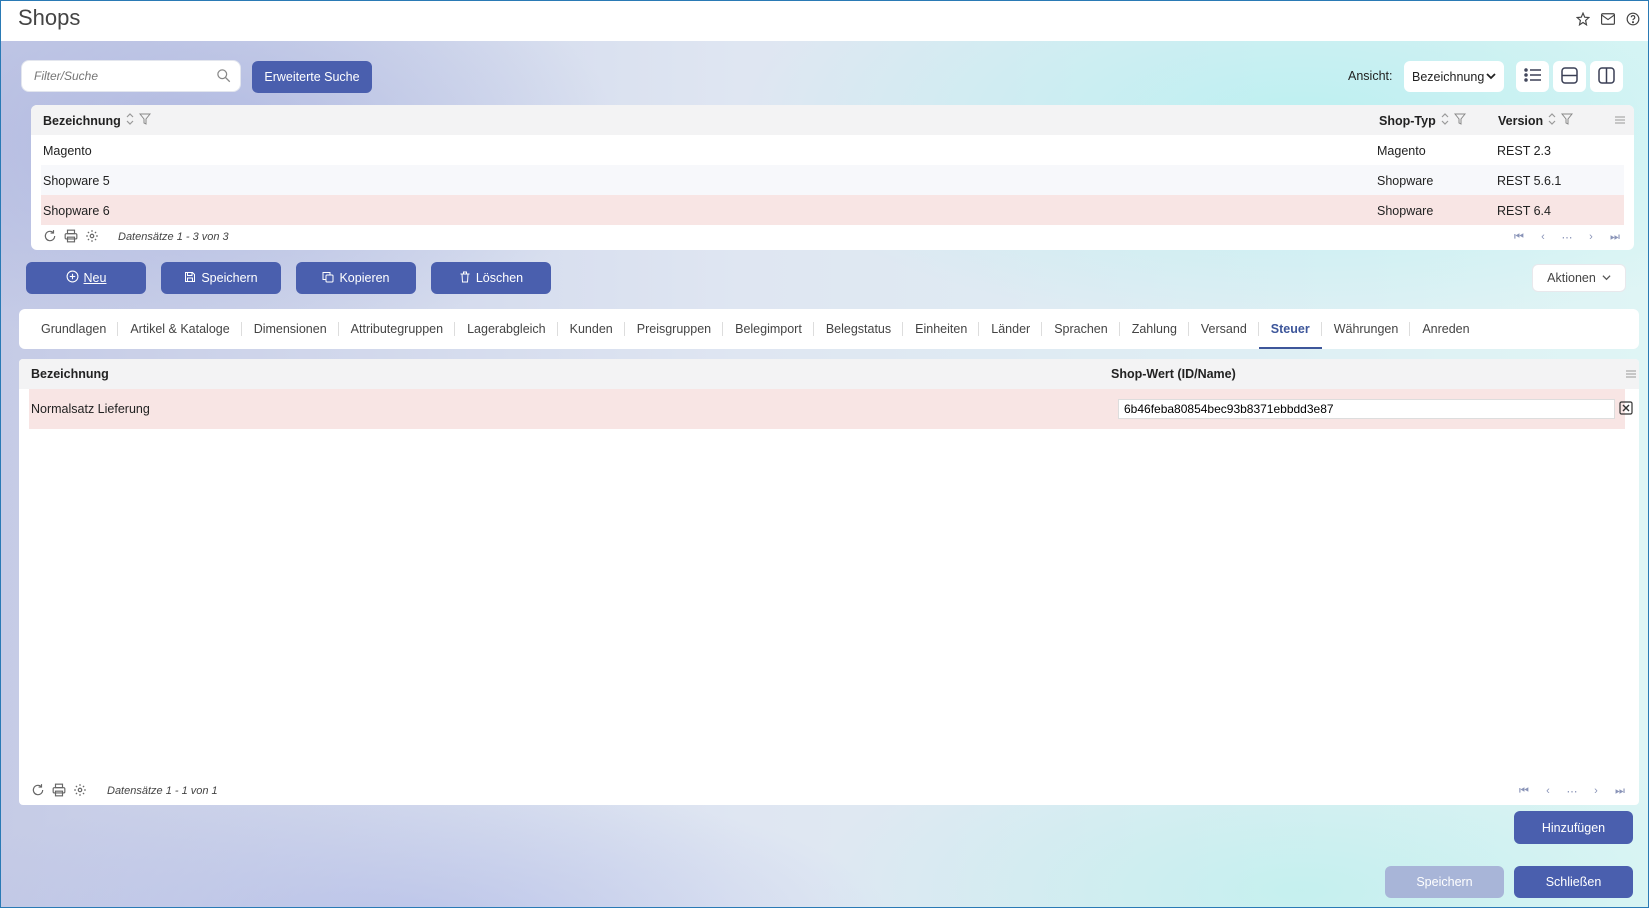 The image size is (1649, 908). I want to click on column-version-header: Version, so click(1536, 120).